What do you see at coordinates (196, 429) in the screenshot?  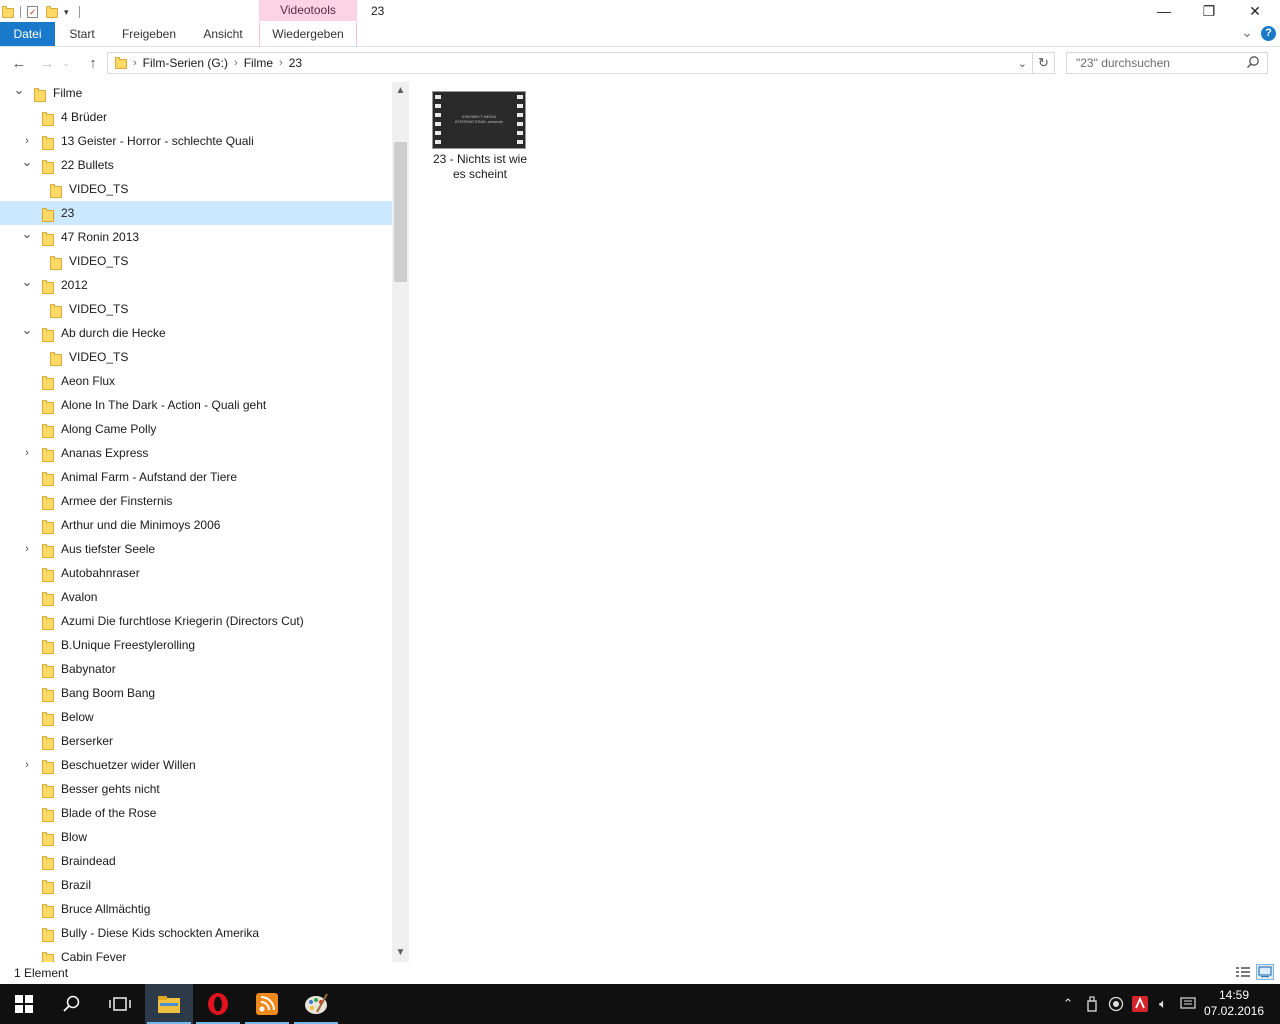 I see `tree-item: Along Came Polly` at bounding box center [196, 429].